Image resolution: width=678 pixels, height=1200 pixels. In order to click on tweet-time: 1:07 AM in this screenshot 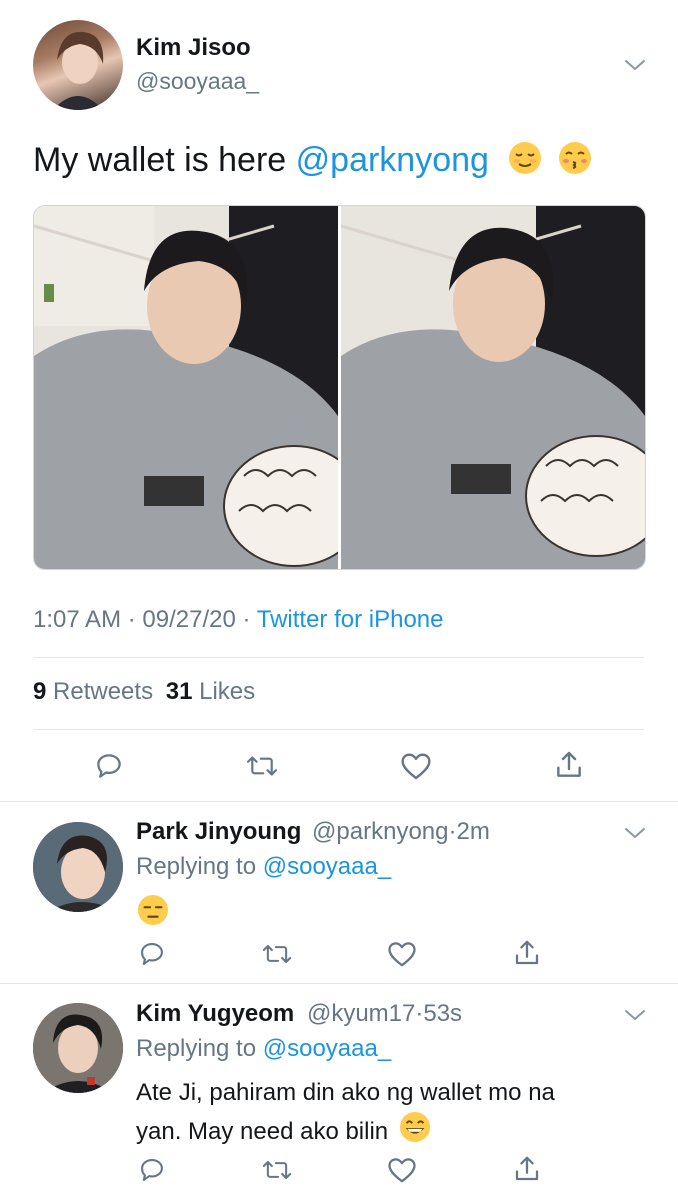, I will do `click(77, 619)`.